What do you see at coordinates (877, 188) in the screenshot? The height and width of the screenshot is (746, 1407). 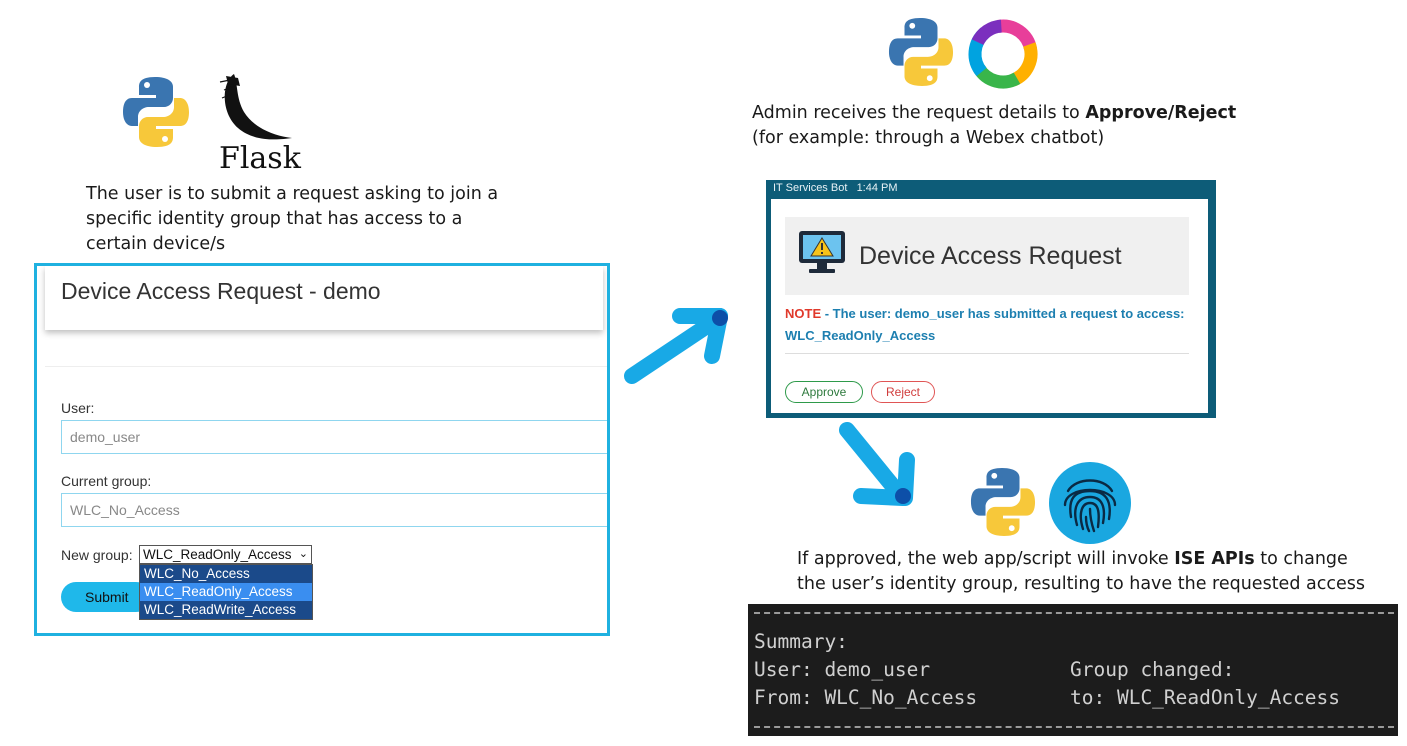 I see `message-time: 1:44 PM` at bounding box center [877, 188].